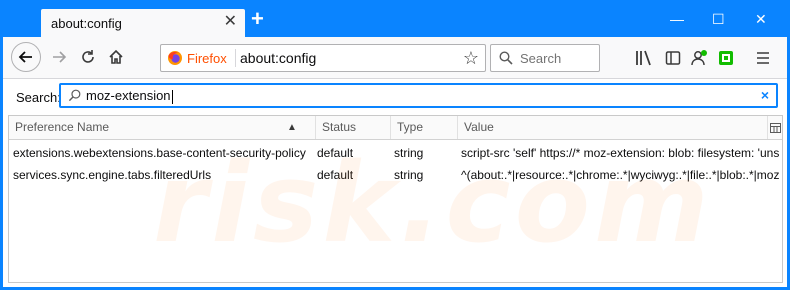 The width and height of the screenshot is (790, 290). What do you see at coordinates (175, 58) in the screenshot?
I see `firefox-logo-icon` at bounding box center [175, 58].